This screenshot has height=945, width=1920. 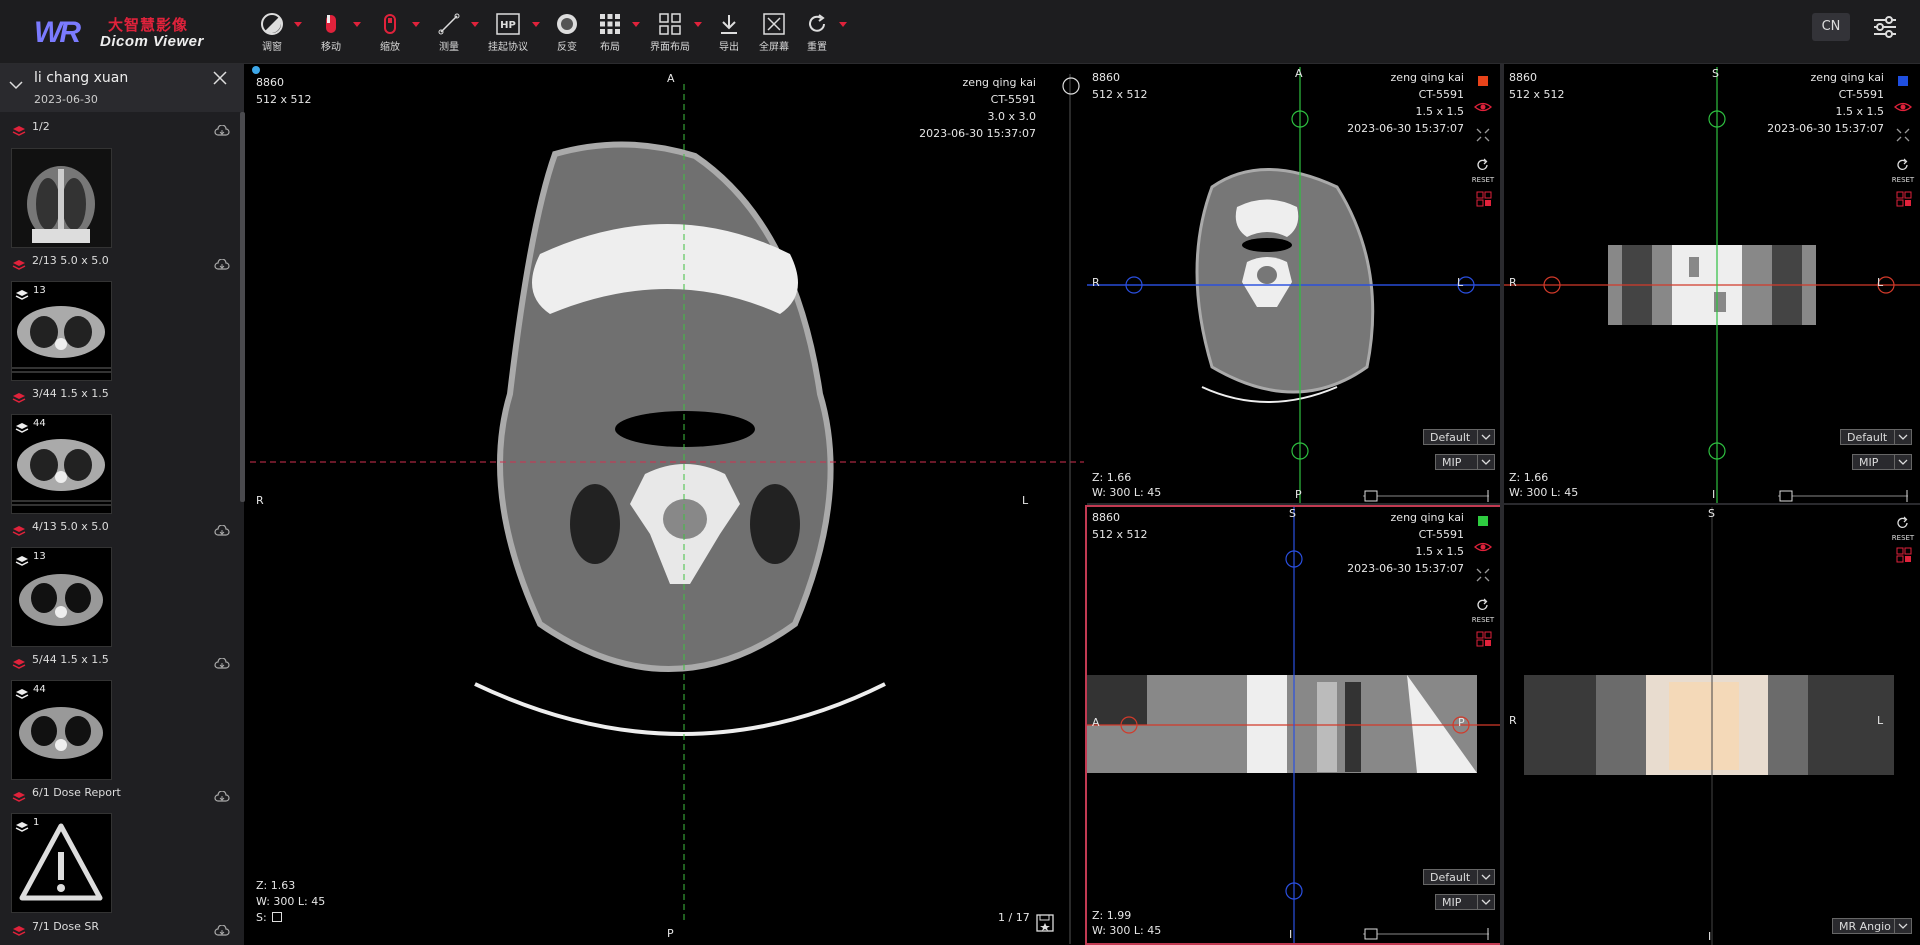 I want to click on tool-pan: 移动, so click(x=331, y=33).